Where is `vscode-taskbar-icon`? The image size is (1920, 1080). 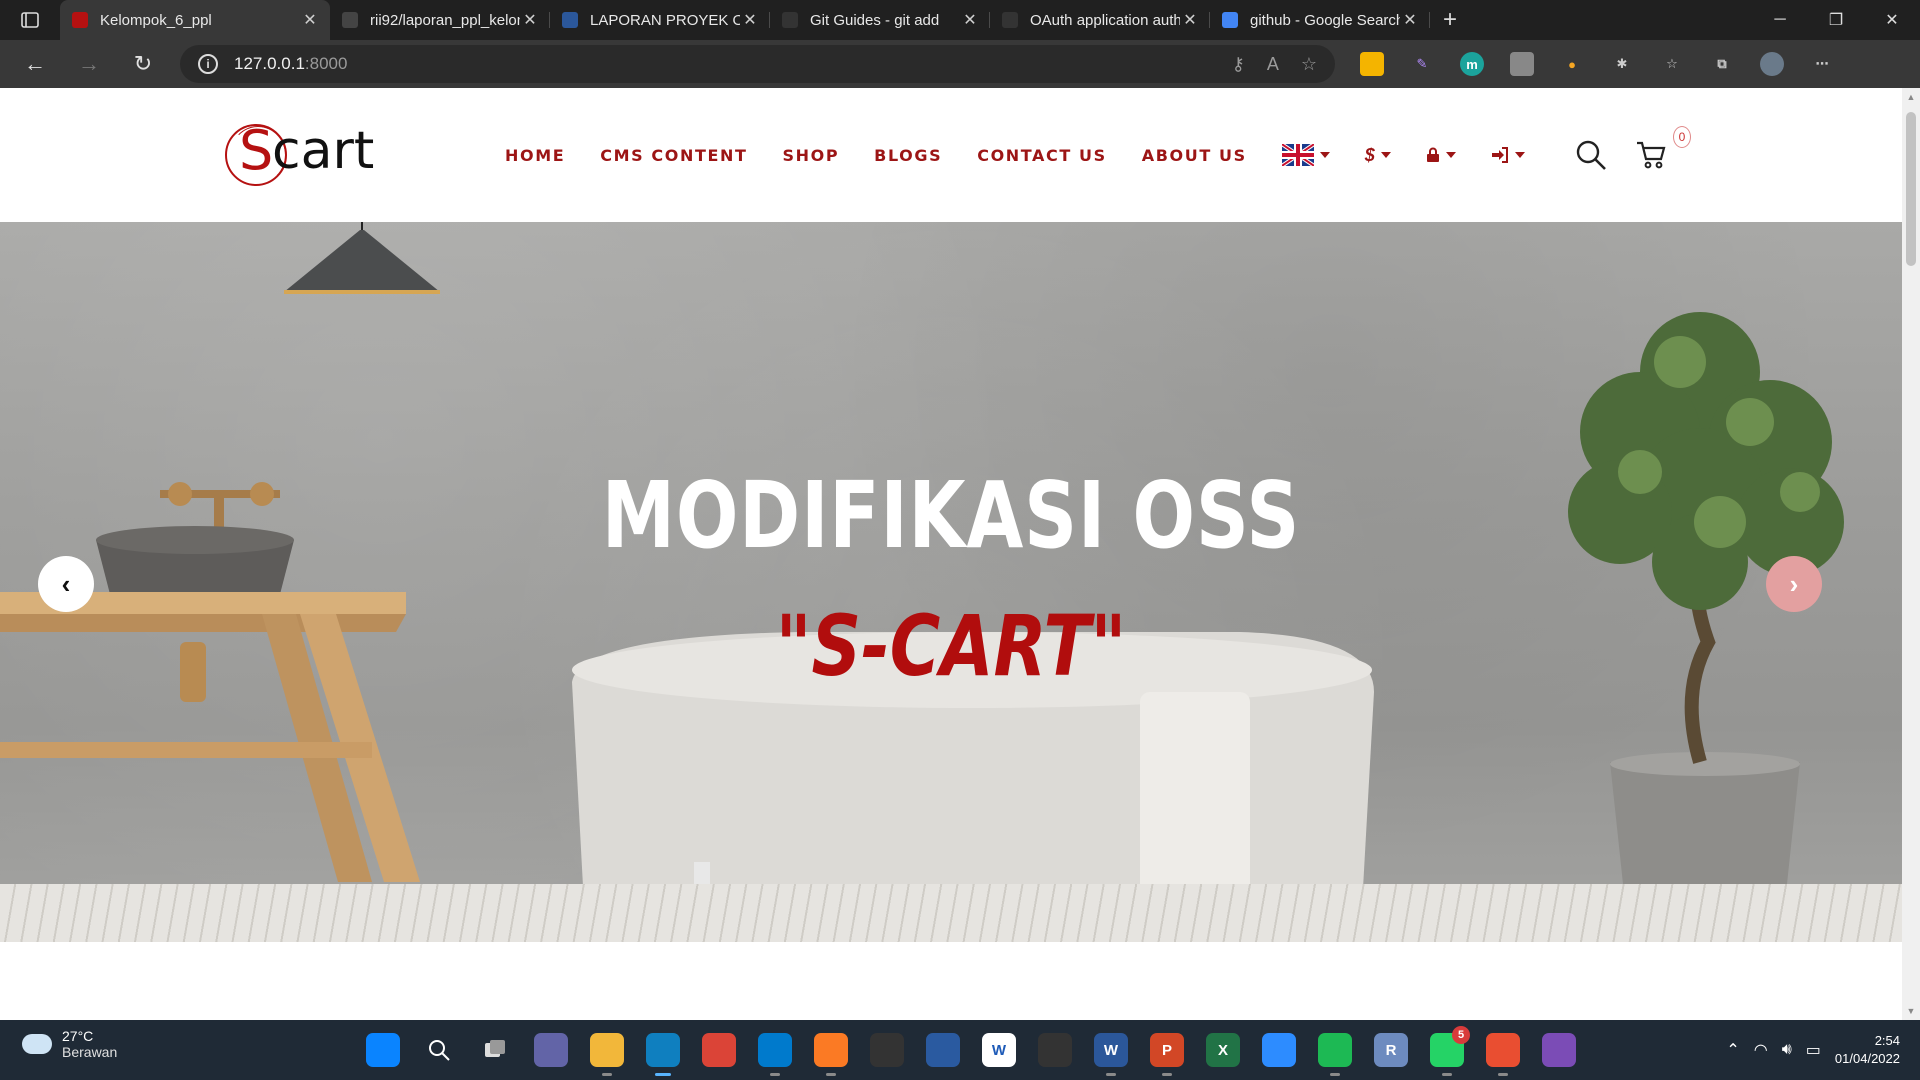 vscode-taskbar-icon is located at coordinates (775, 1054).